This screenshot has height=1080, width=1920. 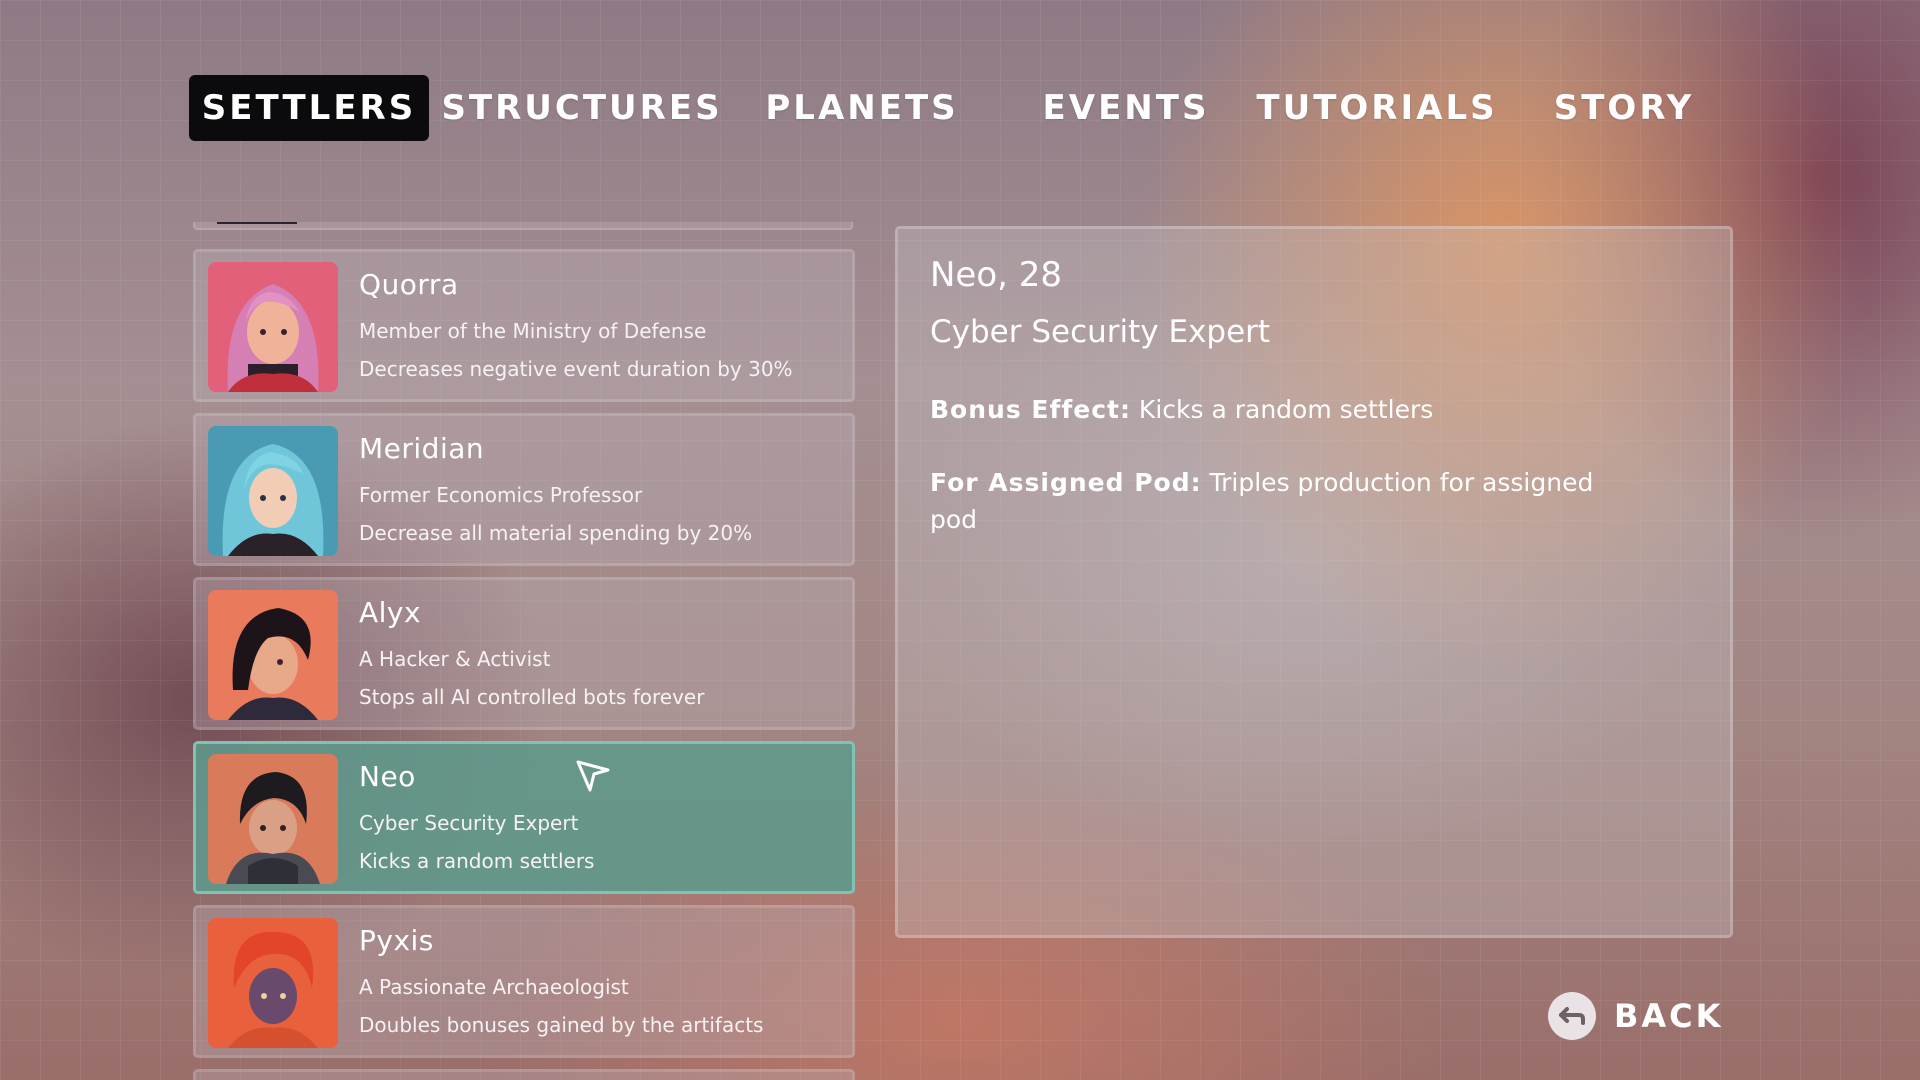 I want to click on quorra-portrait, so click(x=273, y=327).